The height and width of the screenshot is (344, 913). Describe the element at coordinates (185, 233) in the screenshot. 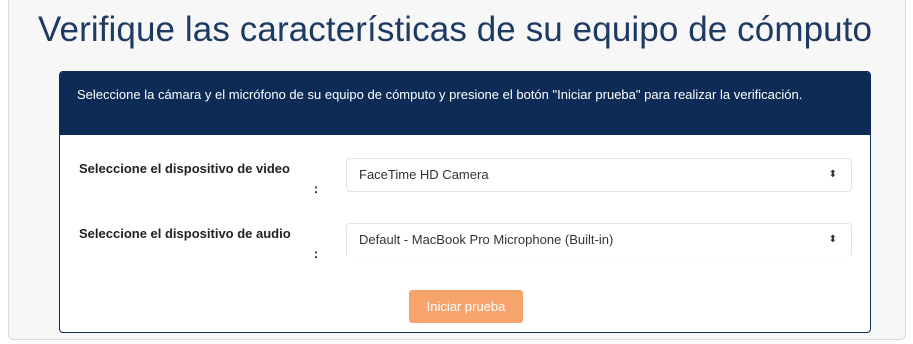

I see `audio-device-label-text: Seleccione el dispositivo de audio` at that location.